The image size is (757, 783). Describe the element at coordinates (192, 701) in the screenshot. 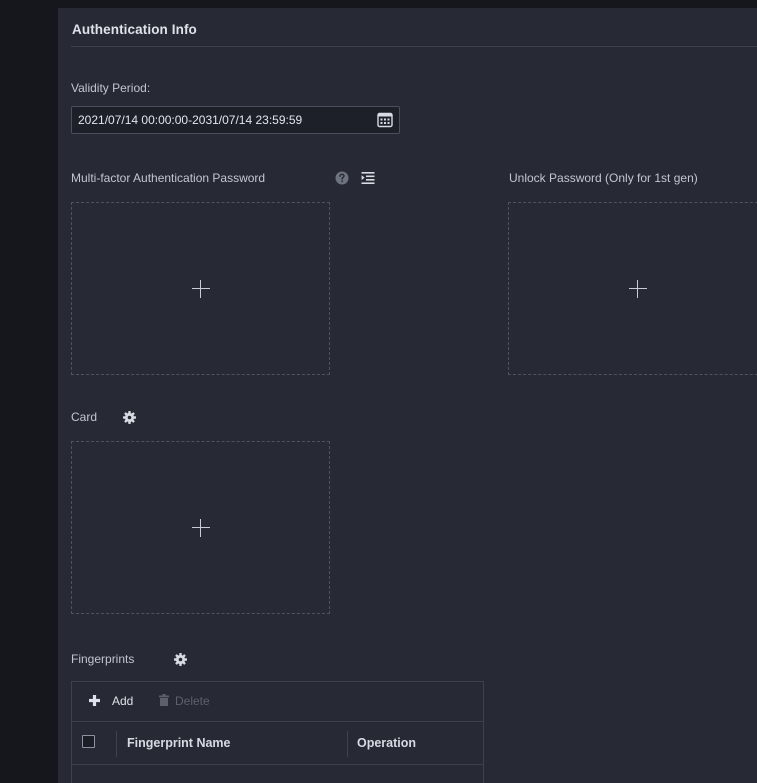

I see `delete-label: Delete` at that location.